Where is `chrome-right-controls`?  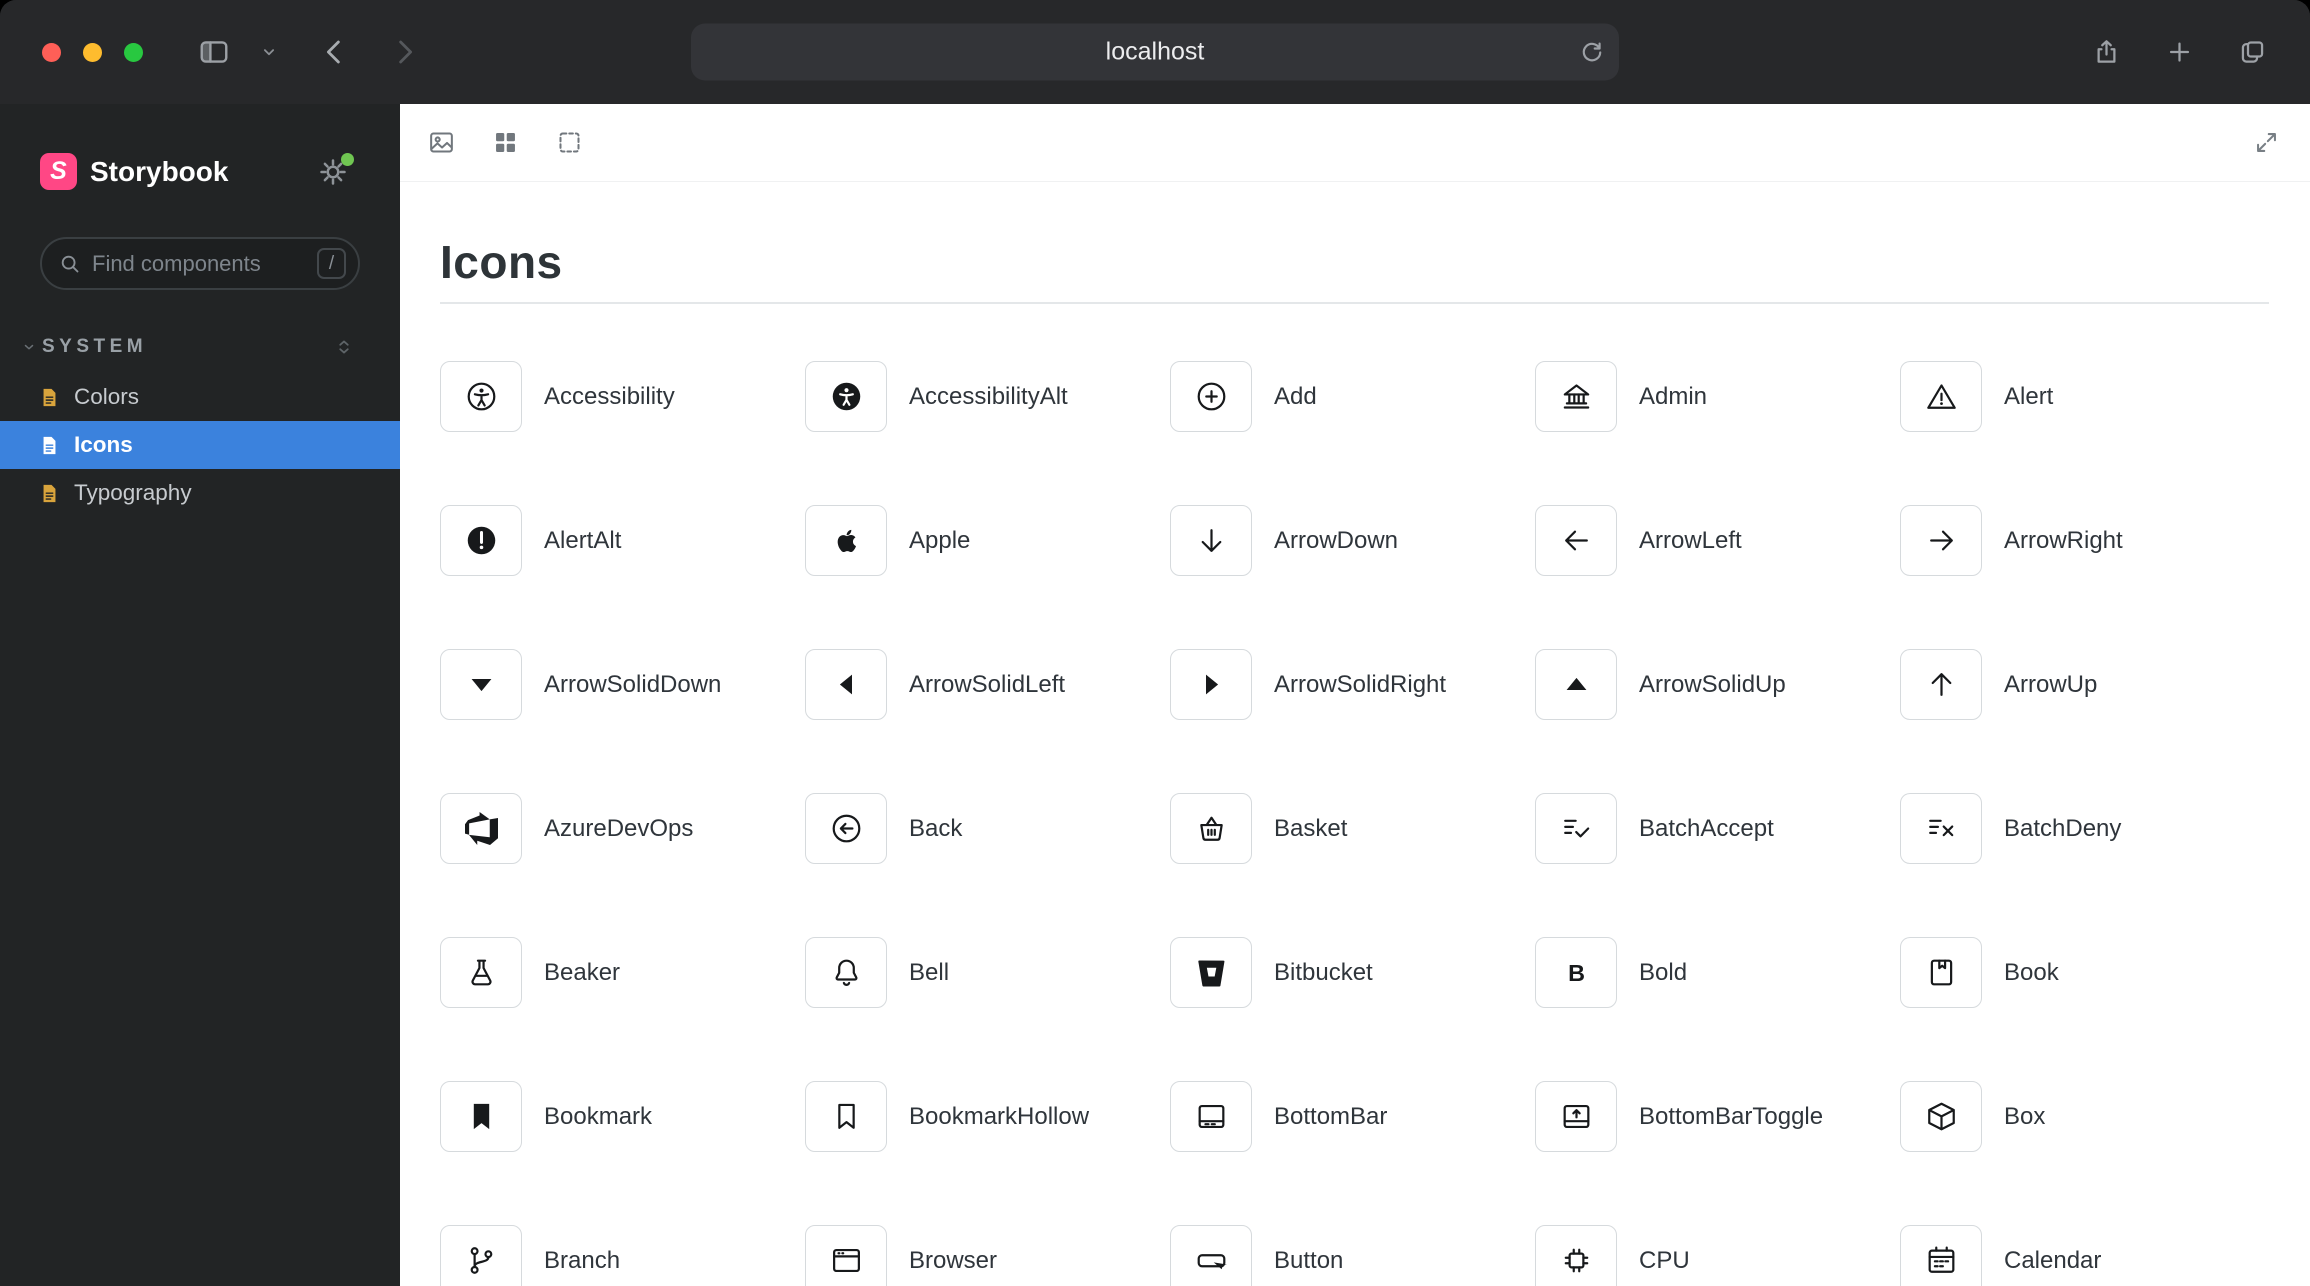
chrome-right-controls is located at coordinates (2179, 52).